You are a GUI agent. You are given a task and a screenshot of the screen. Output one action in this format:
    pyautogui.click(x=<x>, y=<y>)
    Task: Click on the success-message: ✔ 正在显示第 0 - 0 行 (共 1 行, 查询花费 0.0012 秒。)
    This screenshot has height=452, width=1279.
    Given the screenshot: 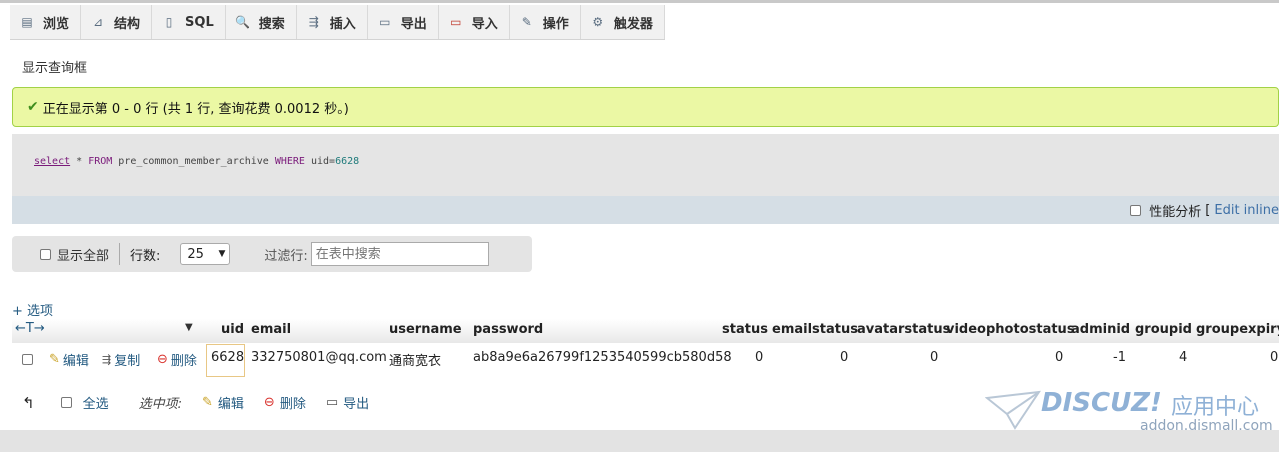 What is the action you would take?
    pyautogui.click(x=645, y=107)
    